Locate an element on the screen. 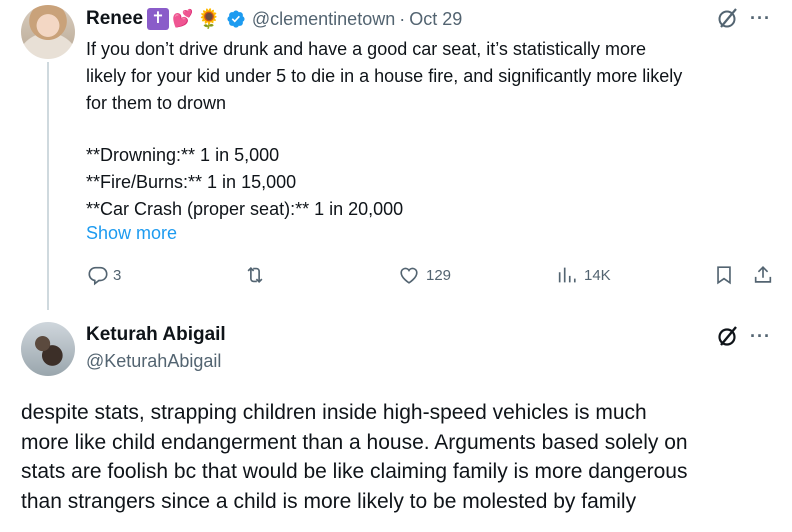 Image resolution: width=792 pixels, height=532 pixels. retweet-icon is located at coordinates (255, 275).